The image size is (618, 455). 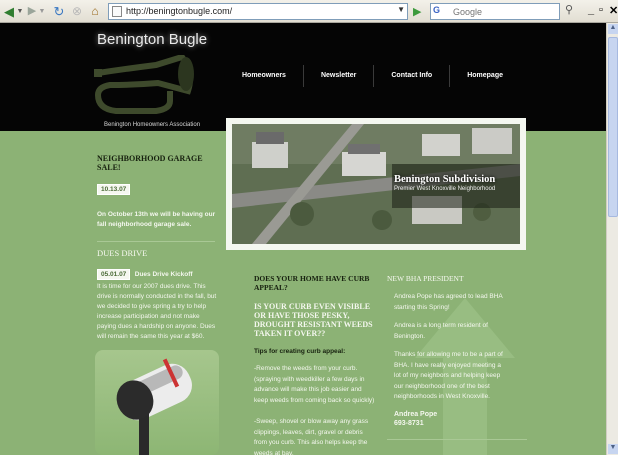 I want to click on dues-drive-kickoff-label: Dues Drive Kickoff, so click(x=163, y=274).